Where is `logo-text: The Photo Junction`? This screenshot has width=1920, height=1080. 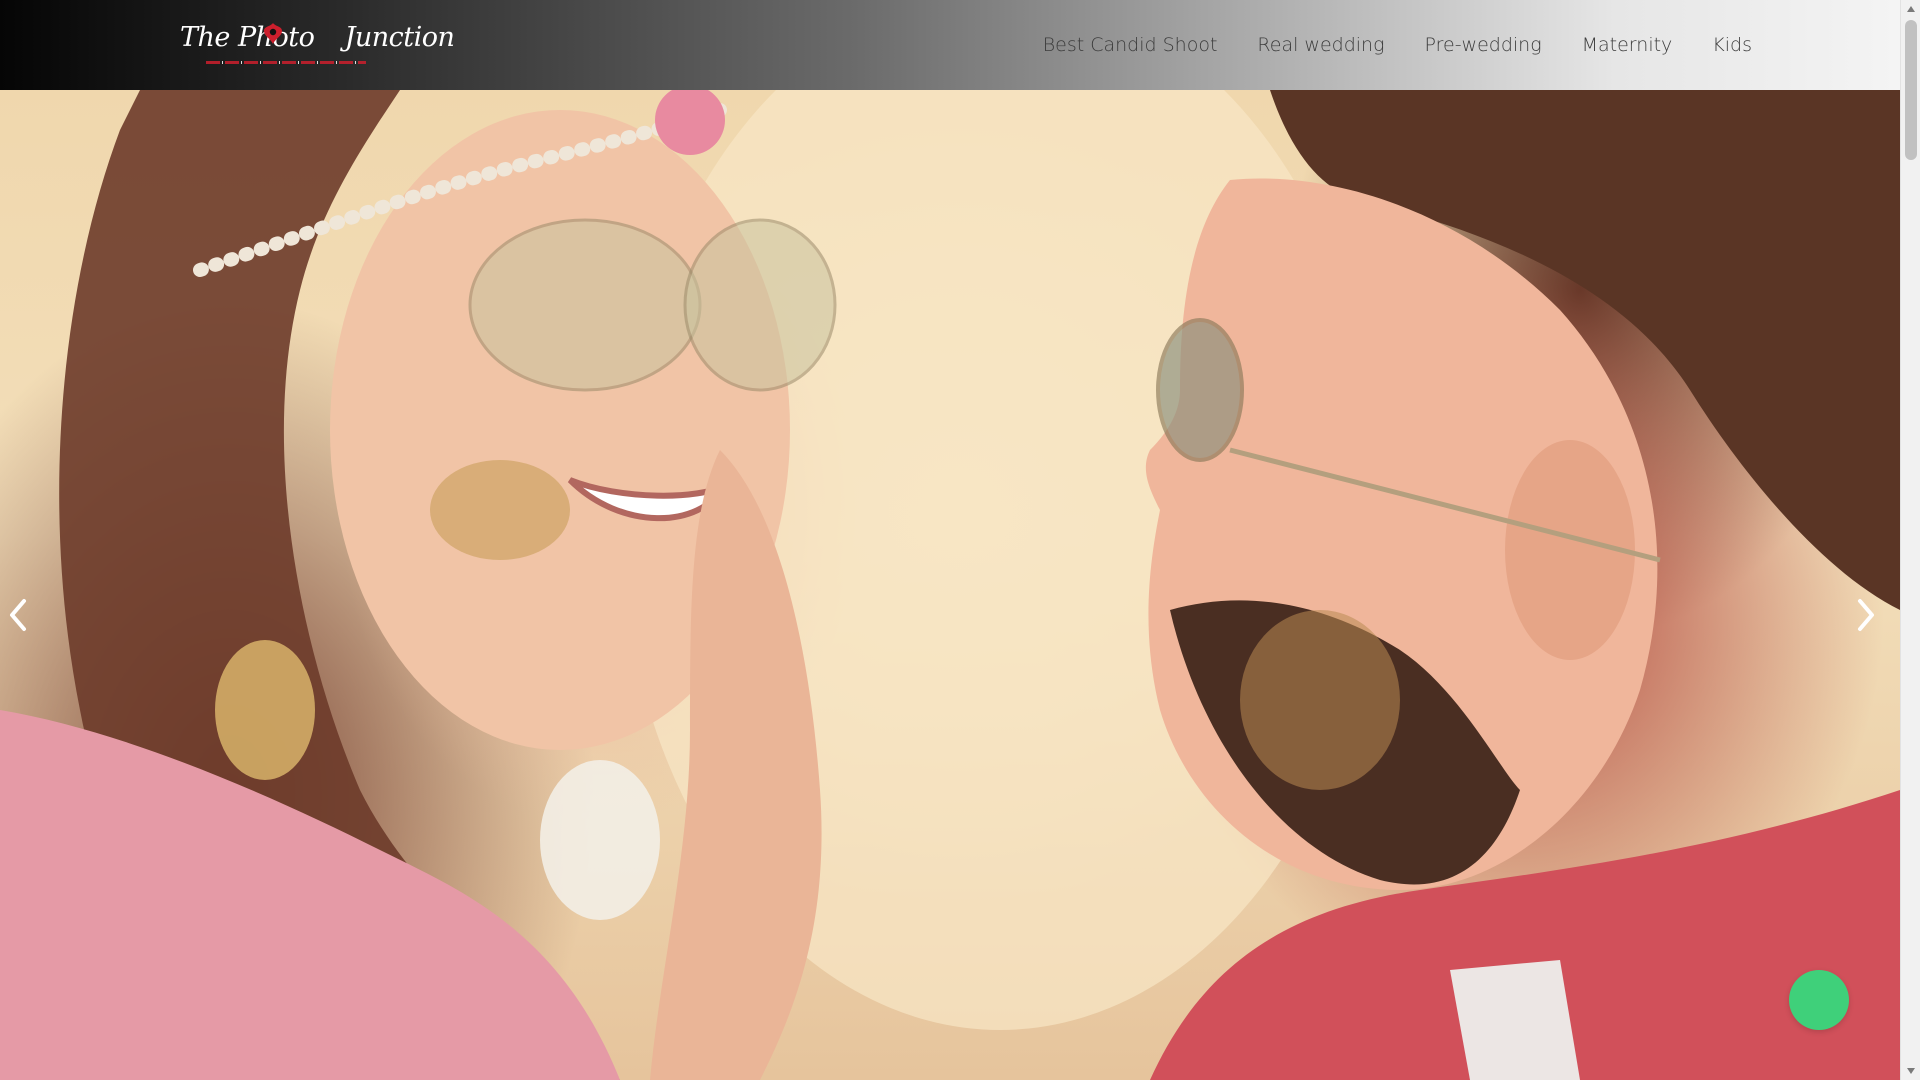 logo-text: The Photo Junction is located at coordinates (317, 37).